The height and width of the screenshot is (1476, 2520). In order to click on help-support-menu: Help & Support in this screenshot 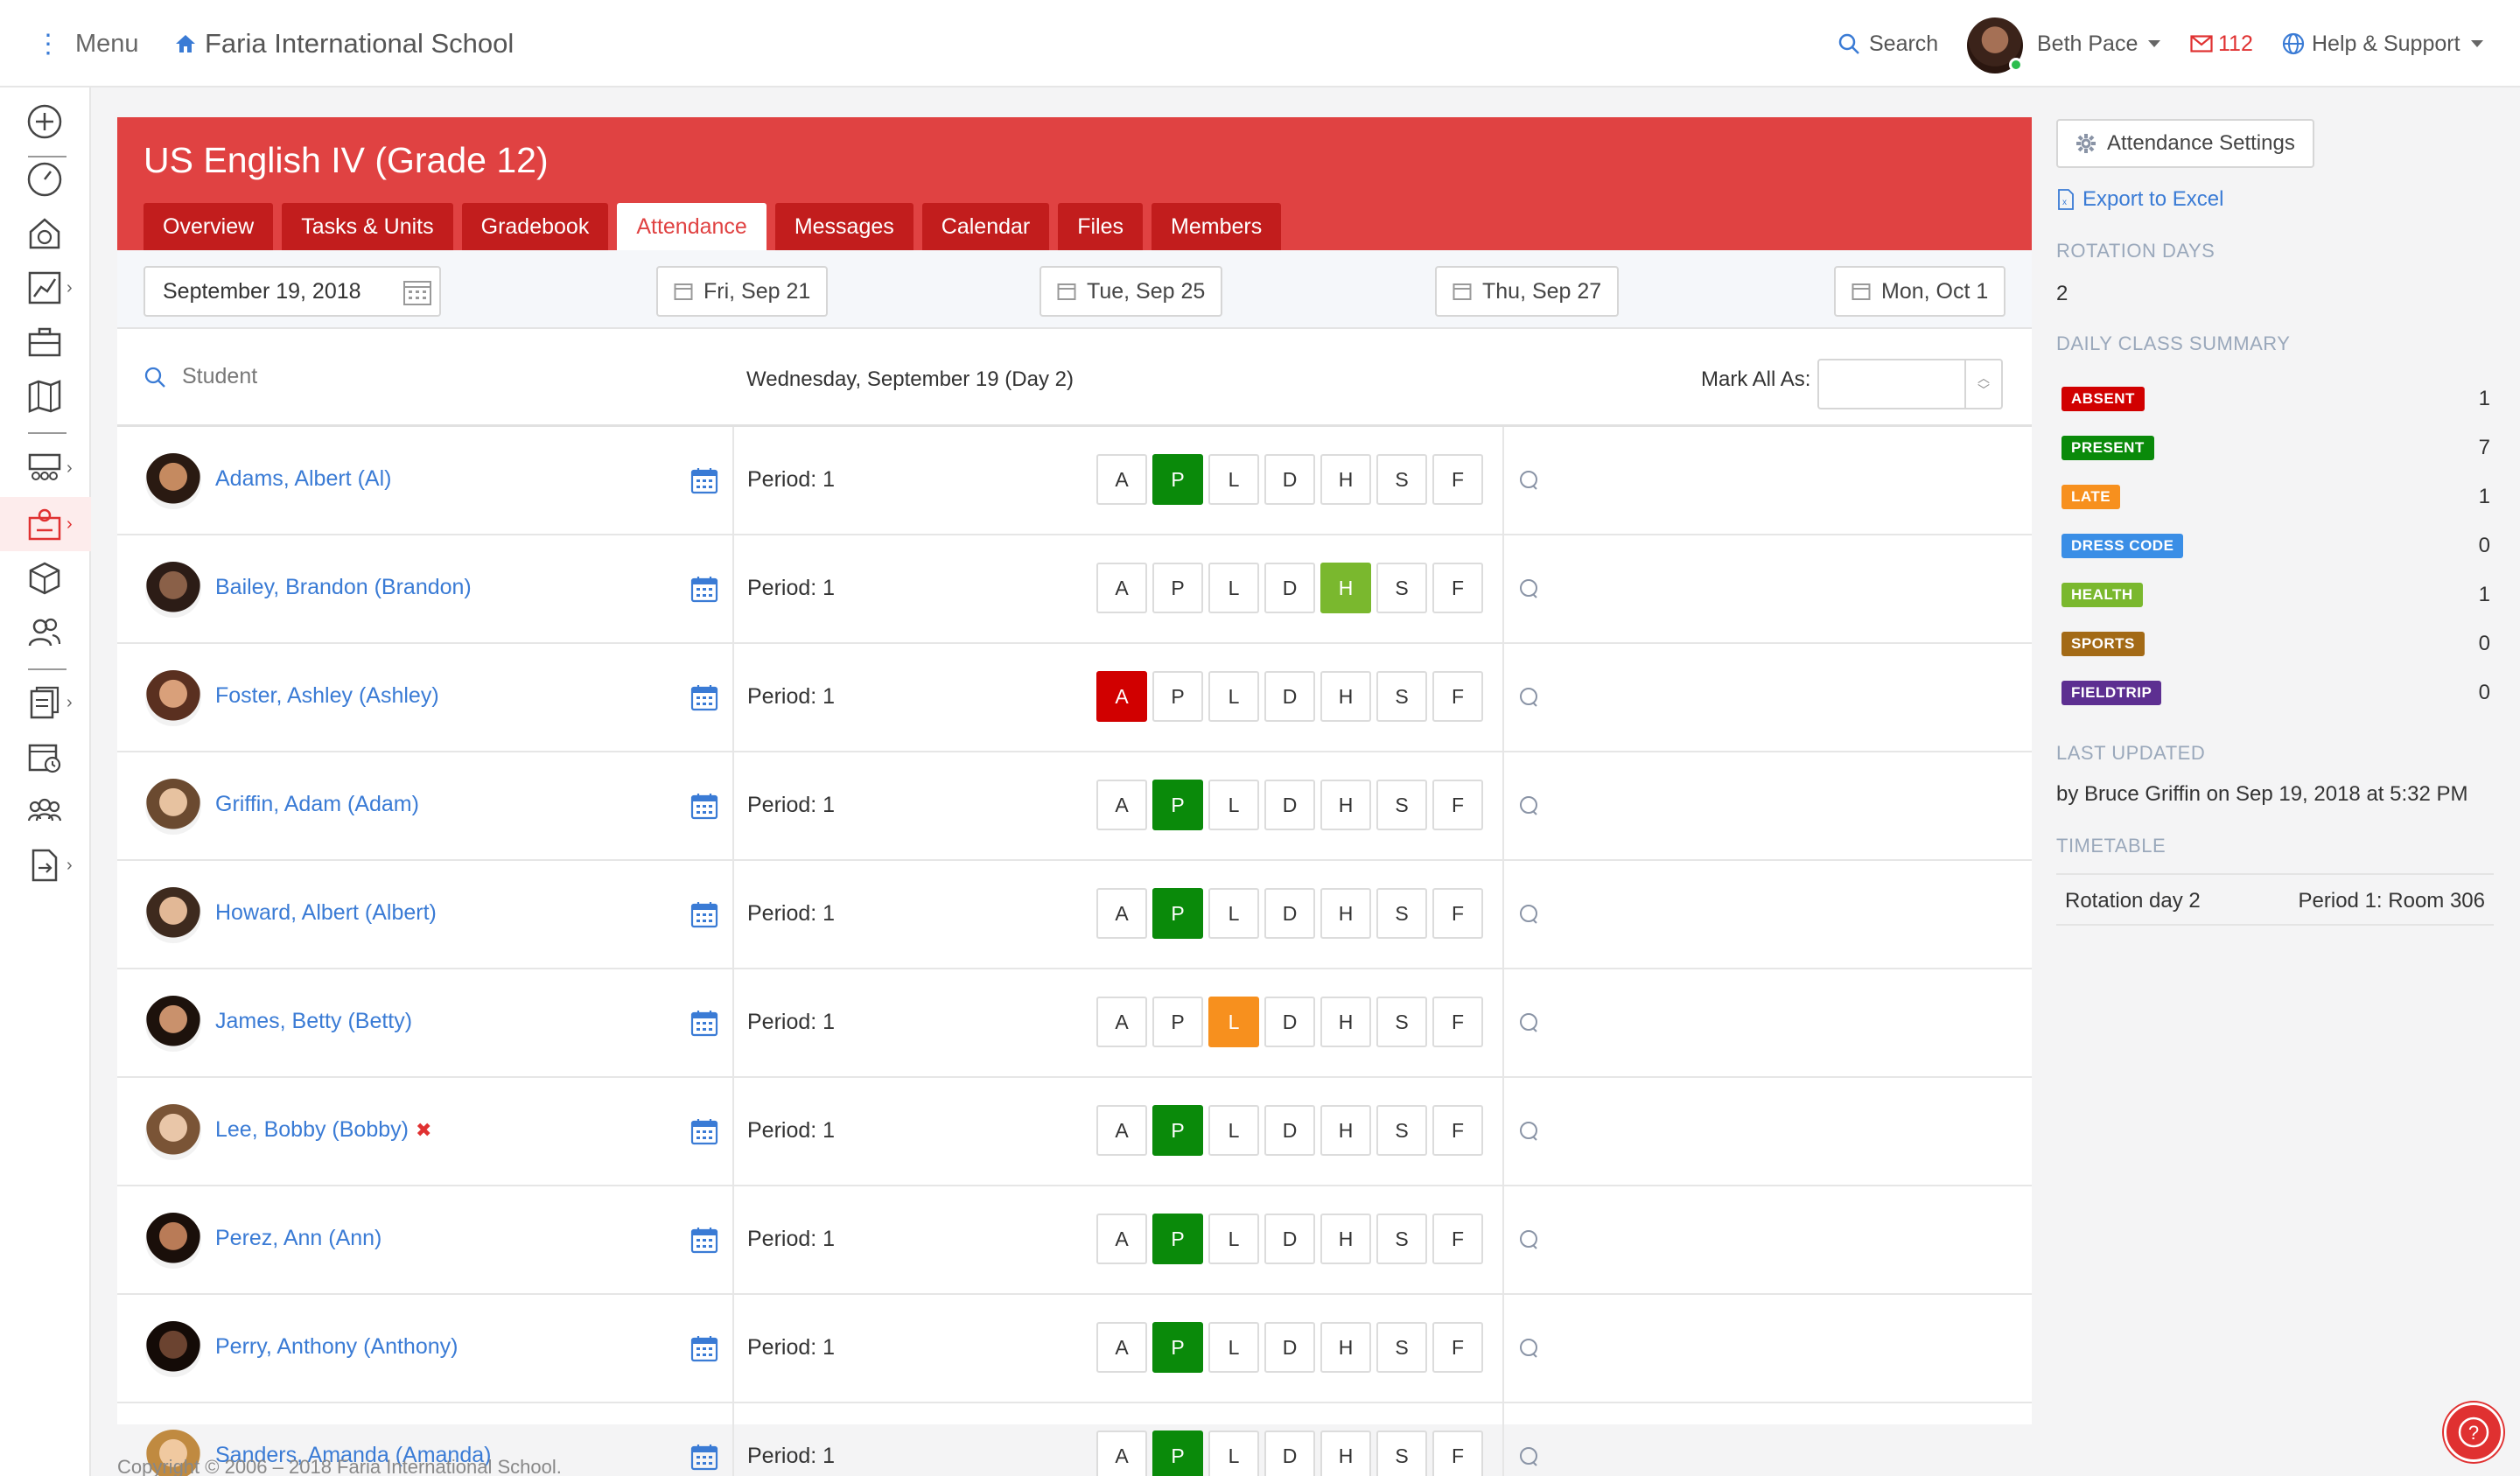, I will do `click(2382, 43)`.